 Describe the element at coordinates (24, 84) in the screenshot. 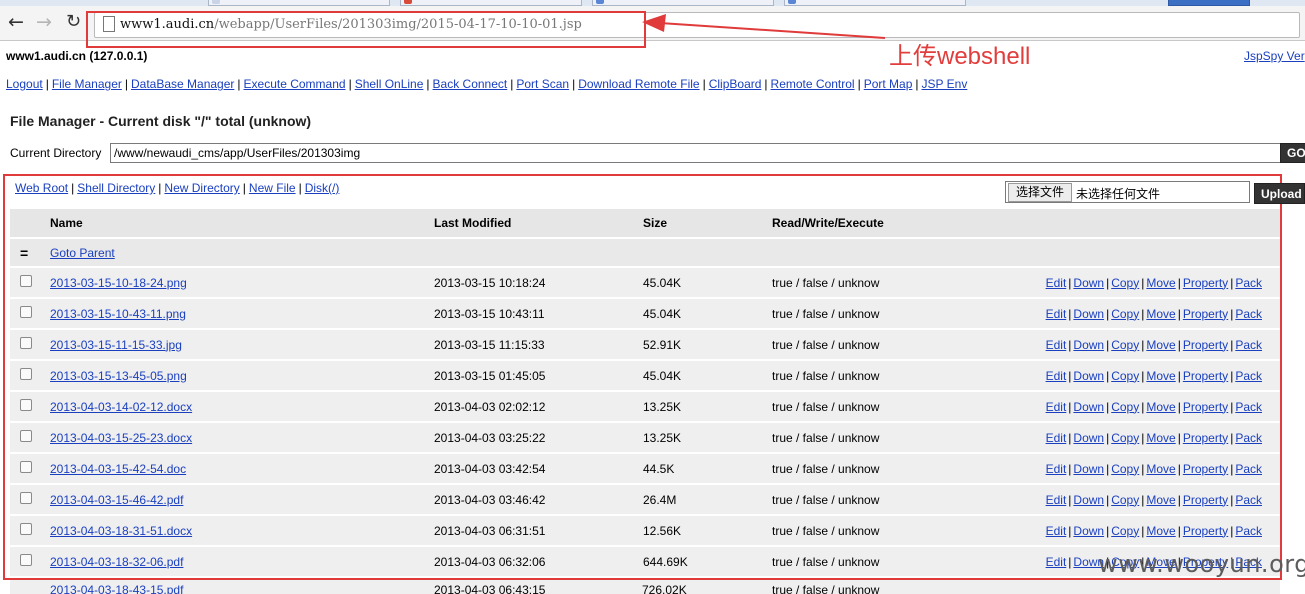

I see `nav-link-logout: Logout` at that location.